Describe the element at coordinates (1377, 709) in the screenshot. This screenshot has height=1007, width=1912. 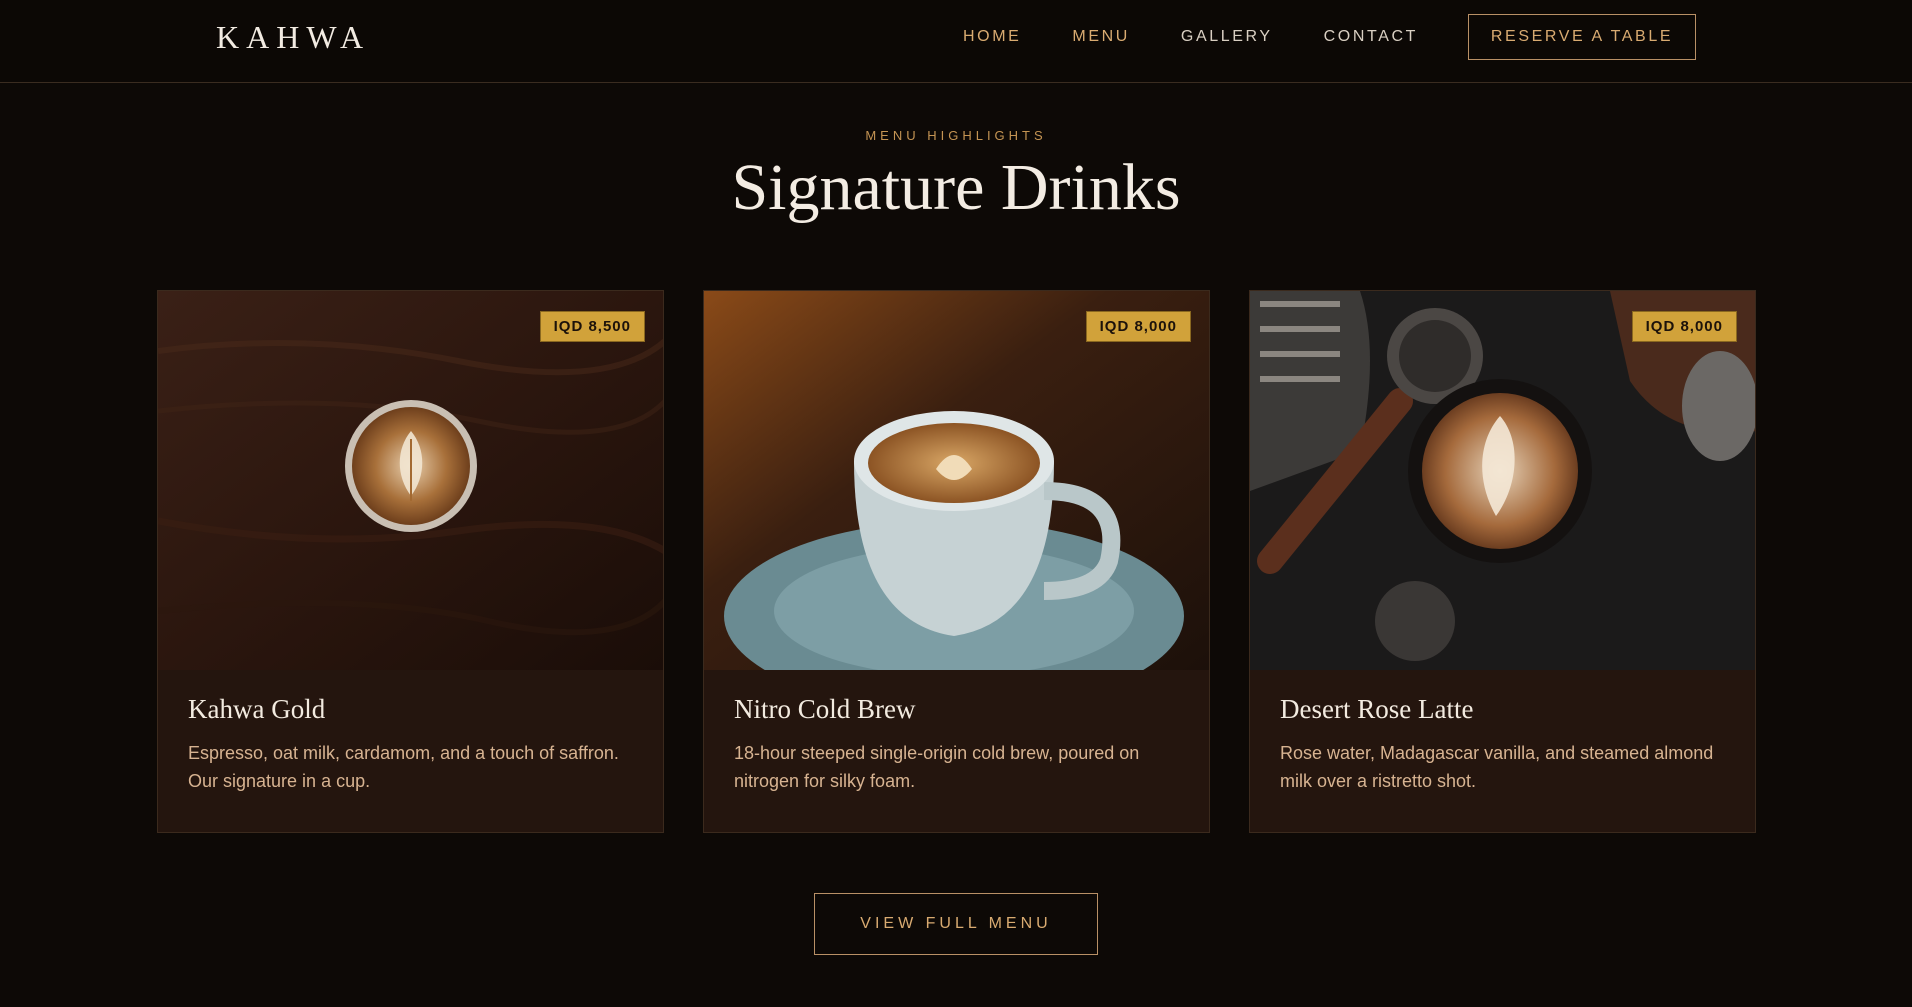
I see `drink-name: Desert Rose Latte` at that location.